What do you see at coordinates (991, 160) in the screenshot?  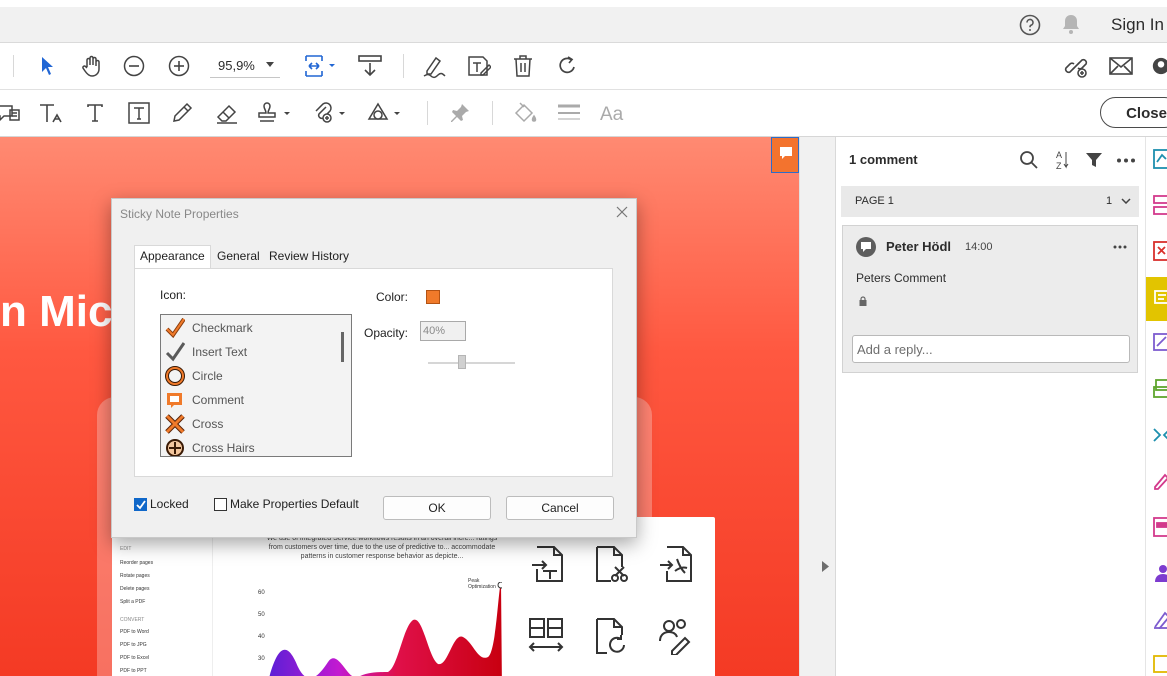 I see `comments-panel-header: 1 comment AZ` at bounding box center [991, 160].